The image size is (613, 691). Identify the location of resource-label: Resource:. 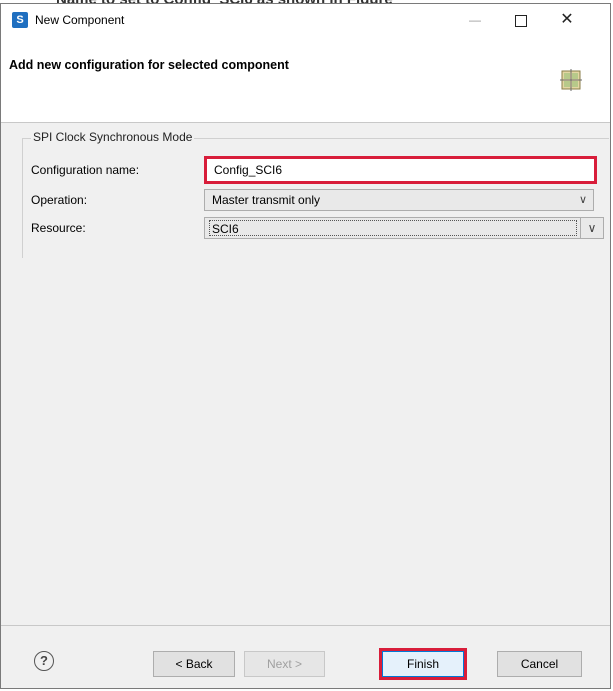
(58, 228).